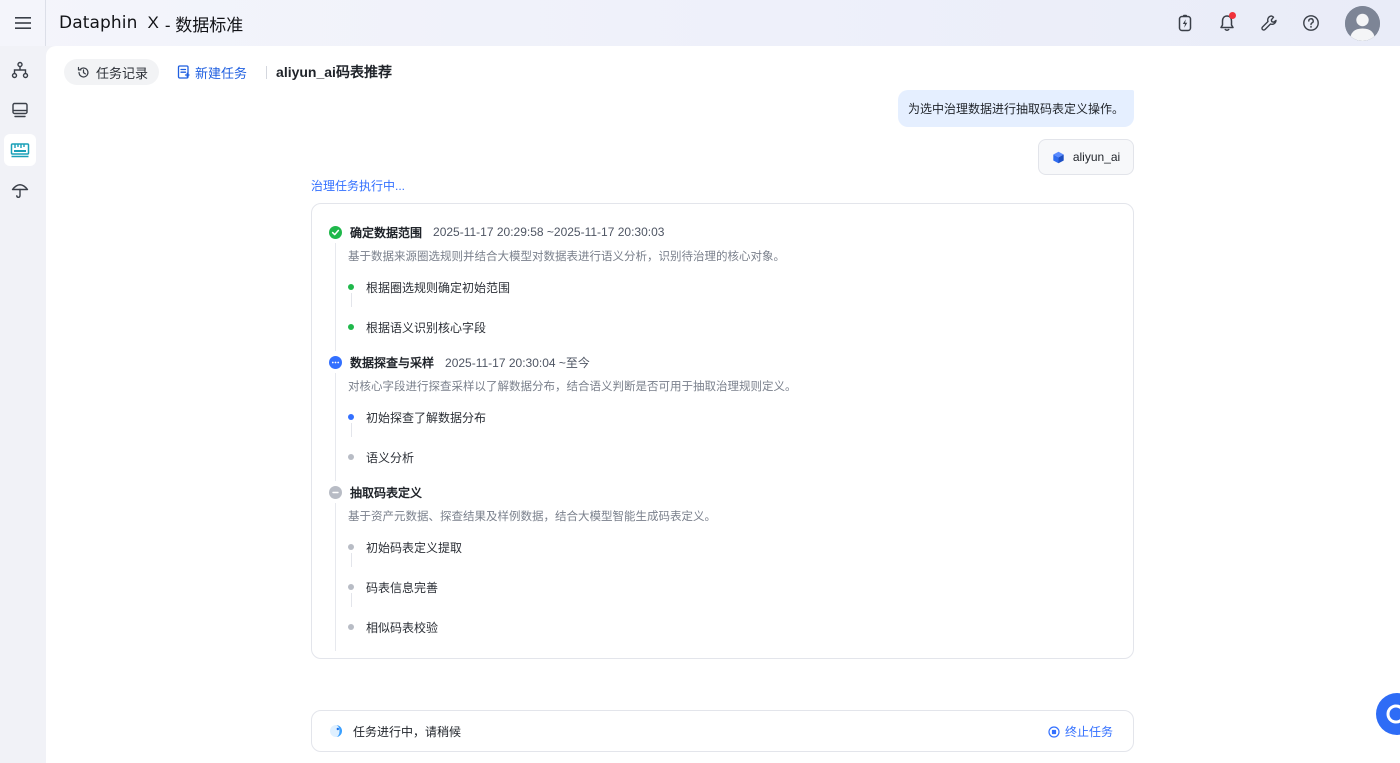  I want to click on umbrella-icon, so click(20, 191).